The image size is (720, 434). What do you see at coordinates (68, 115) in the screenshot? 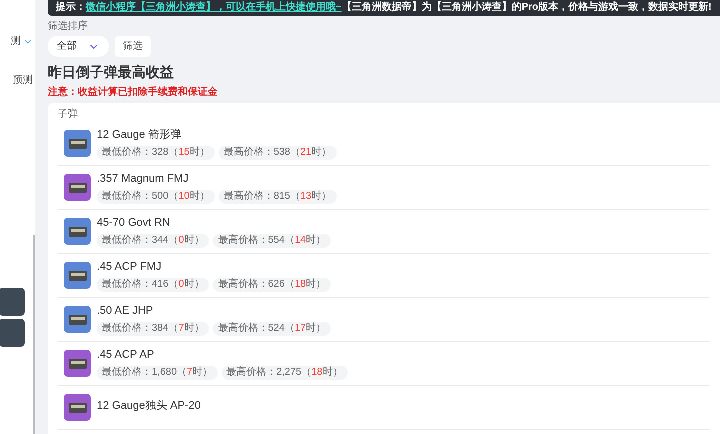
I see `category-label: 子弹` at bounding box center [68, 115].